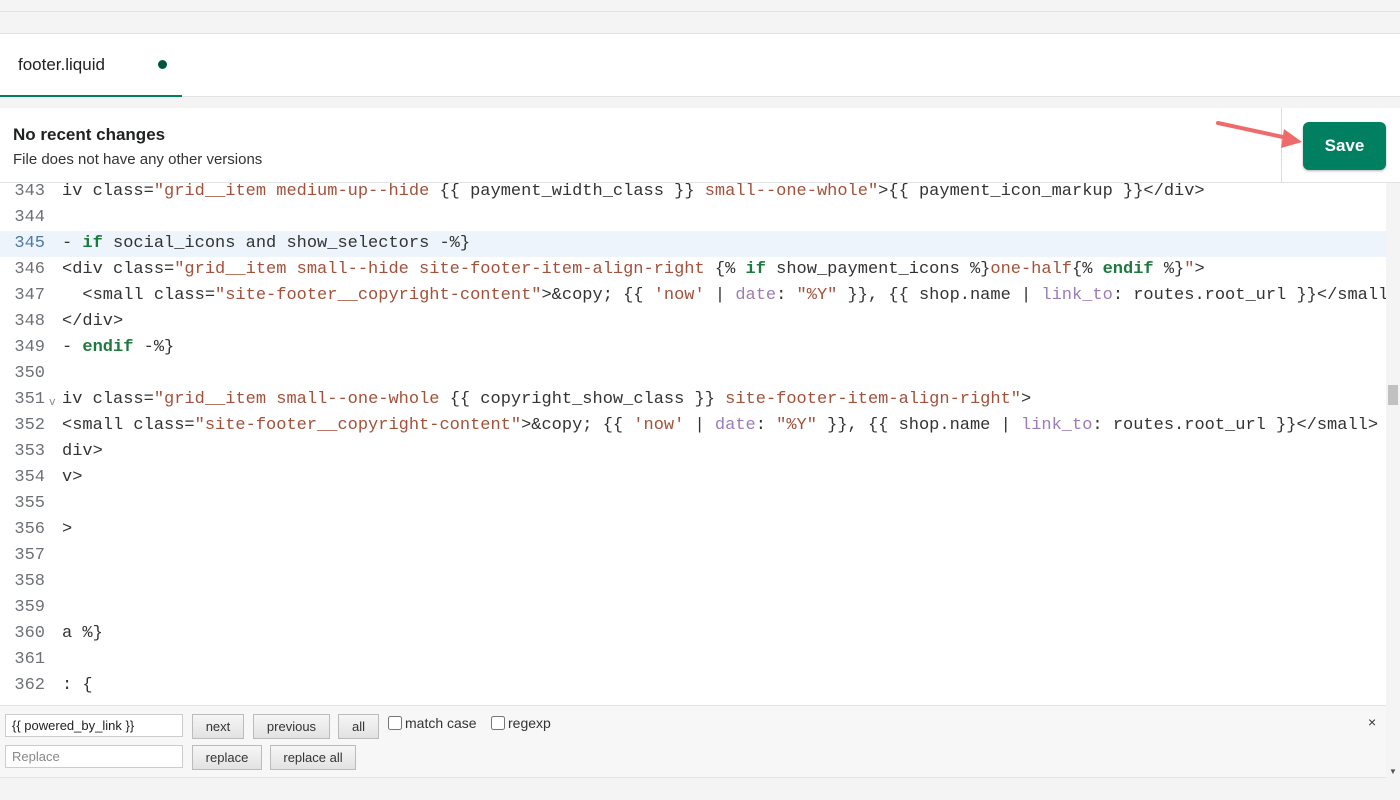  I want to click on match-case-label: match case, so click(441, 723).